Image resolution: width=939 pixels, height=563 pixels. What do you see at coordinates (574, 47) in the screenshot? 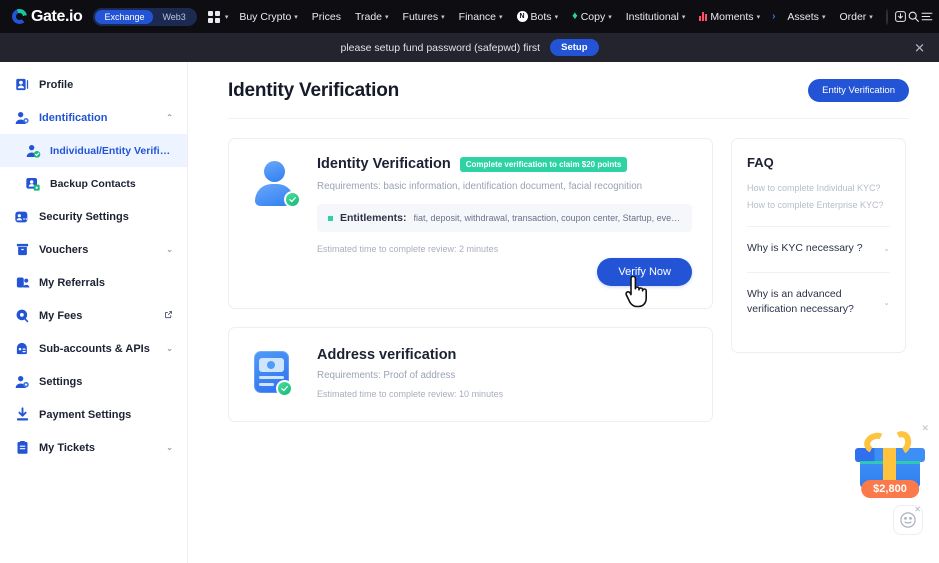
I see `setup-button: Setup` at bounding box center [574, 47].